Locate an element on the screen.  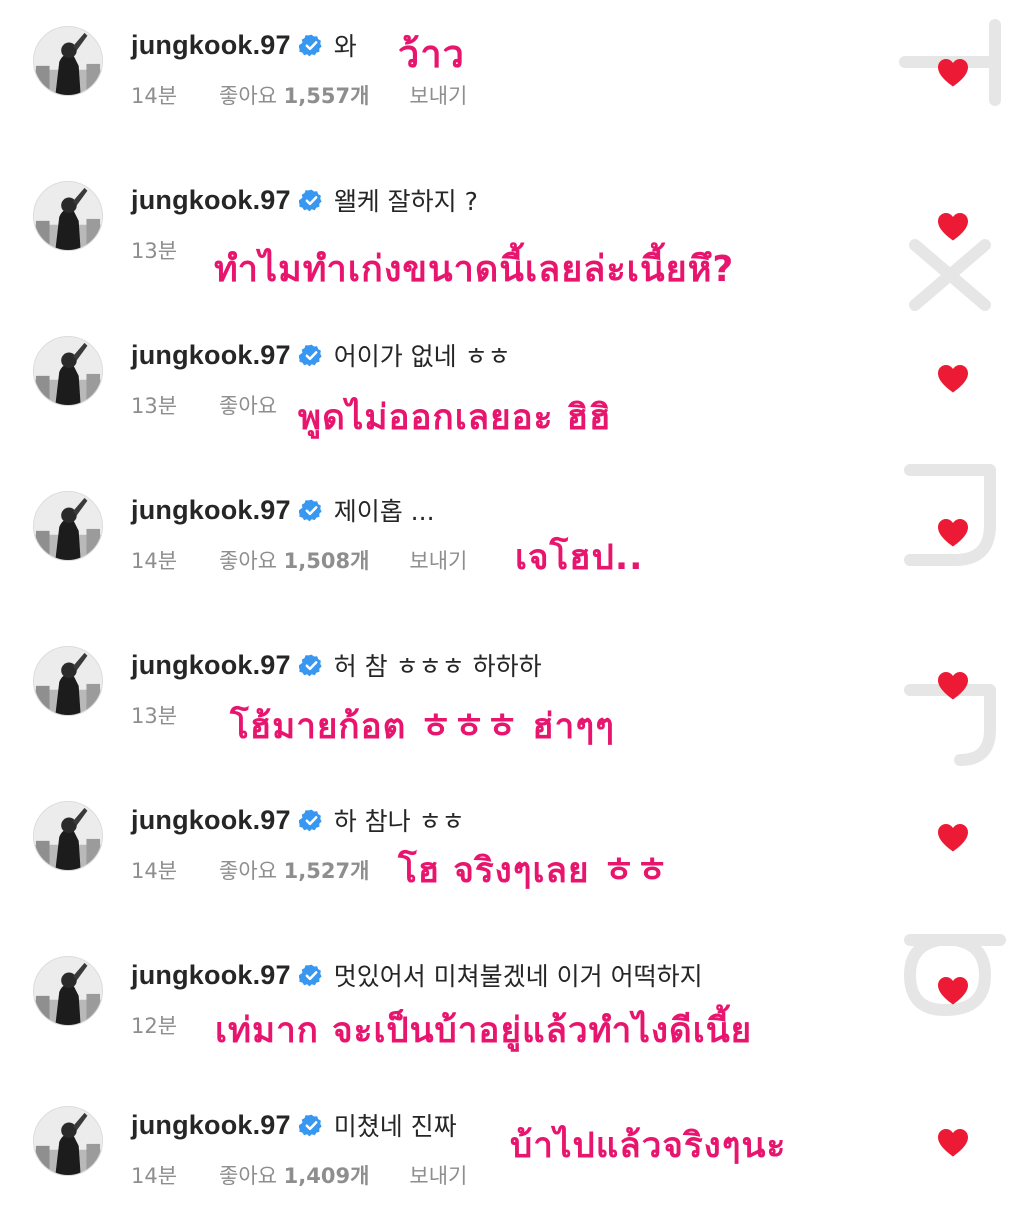
comment-item: jungkook.97 와 14분 좋아요 1,557개 보내기 is located at coordinates (511, 75).